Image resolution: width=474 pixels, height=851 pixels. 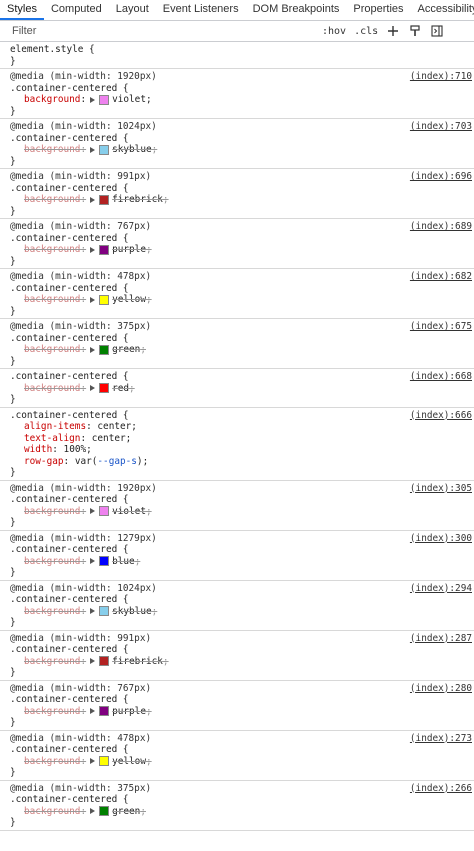 What do you see at coordinates (242, 612) in the screenshot?
I see `css-property: background: skyblue;` at bounding box center [242, 612].